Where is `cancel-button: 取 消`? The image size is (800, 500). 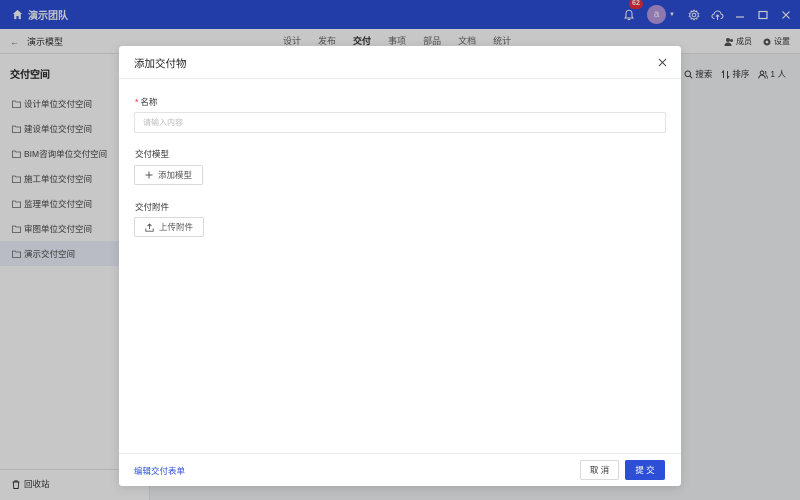
cancel-button: 取 消 is located at coordinates (599, 470).